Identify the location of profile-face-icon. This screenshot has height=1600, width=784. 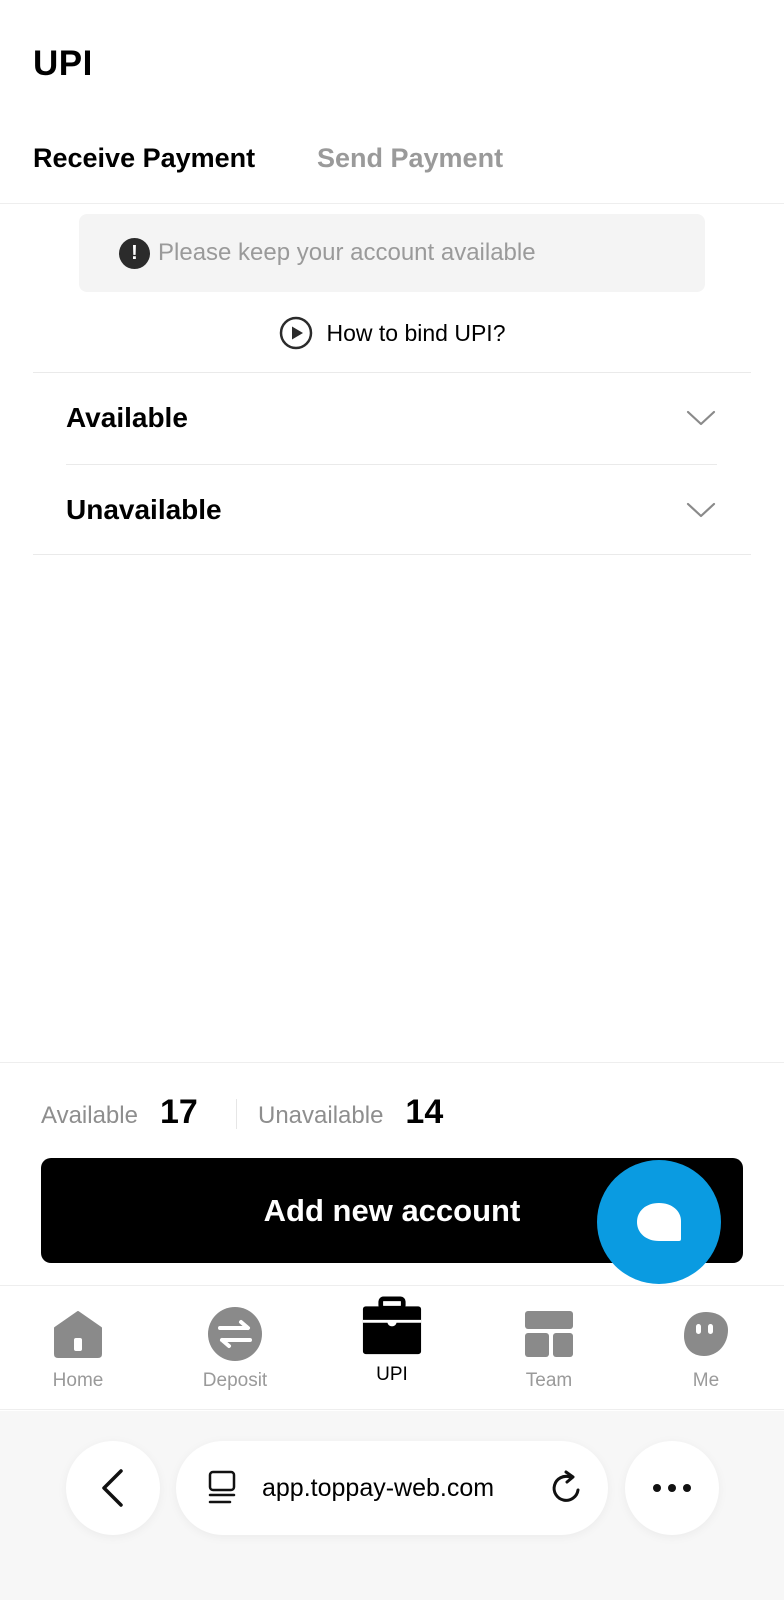
(706, 1334).